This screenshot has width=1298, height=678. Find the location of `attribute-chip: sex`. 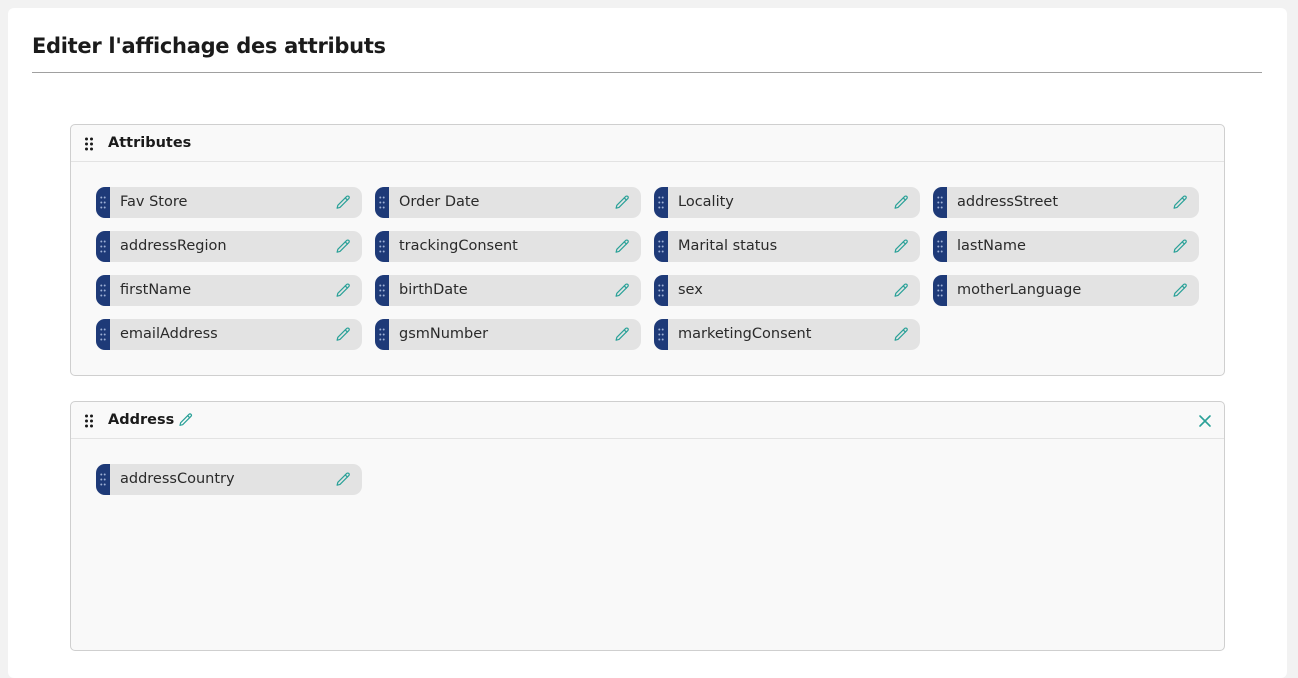

attribute-chip: sex is located at coordinates (787, 290).